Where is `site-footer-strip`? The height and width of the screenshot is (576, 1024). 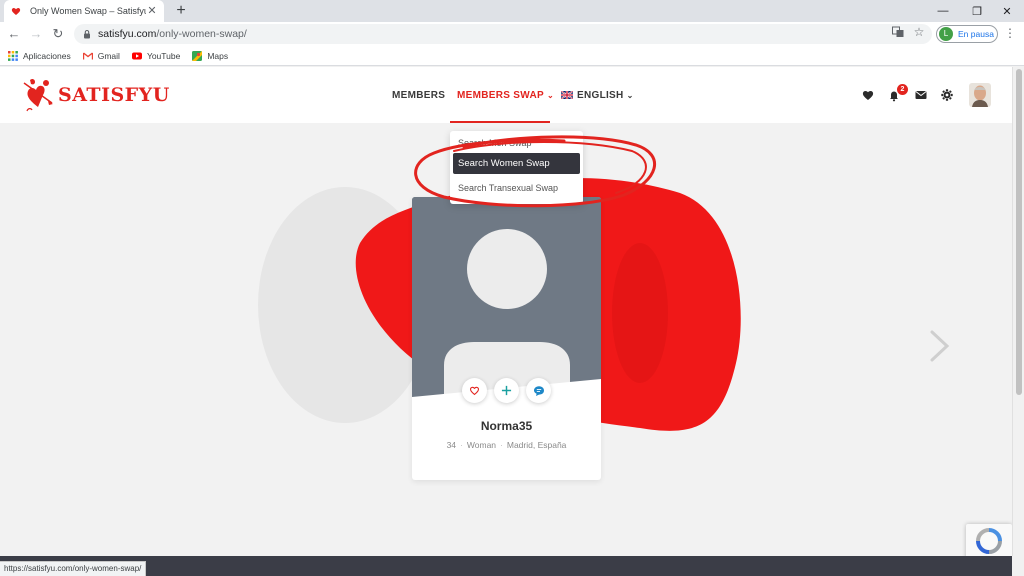 site-footer-strip is located at coordinates (506, 566).